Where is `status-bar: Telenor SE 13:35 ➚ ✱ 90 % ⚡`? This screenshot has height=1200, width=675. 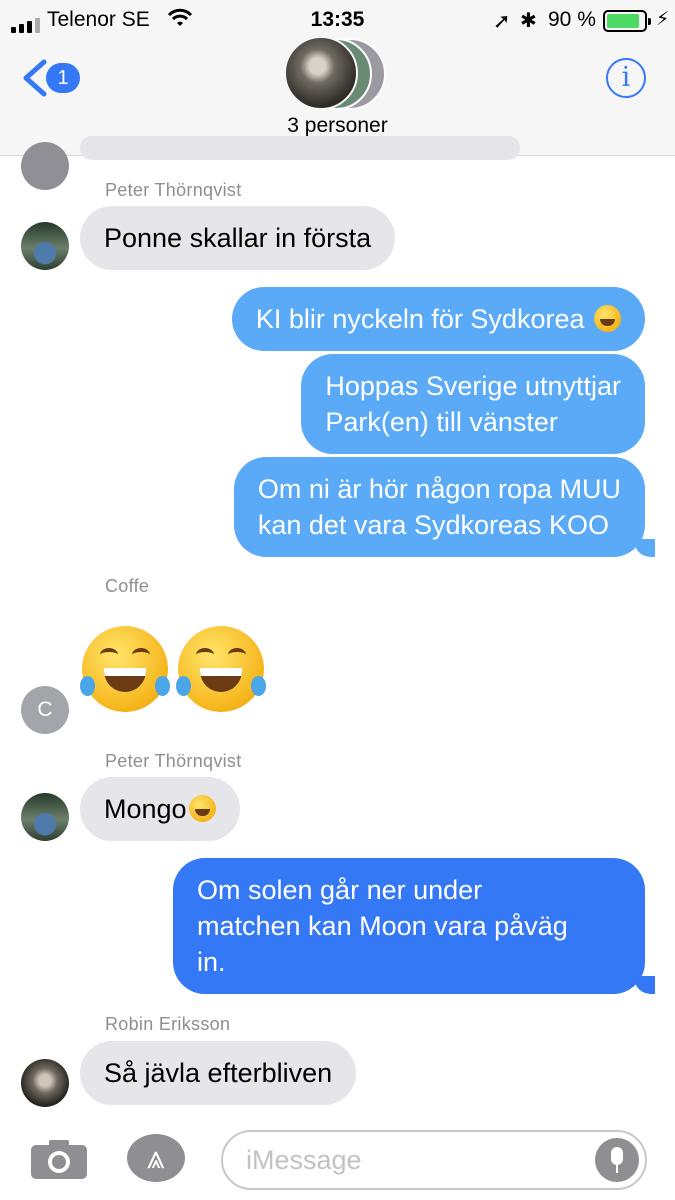
status-bar: Telenor SE 13:35 ➚ ✱ 90 % ⚡ is located at coordinates (337, 21).